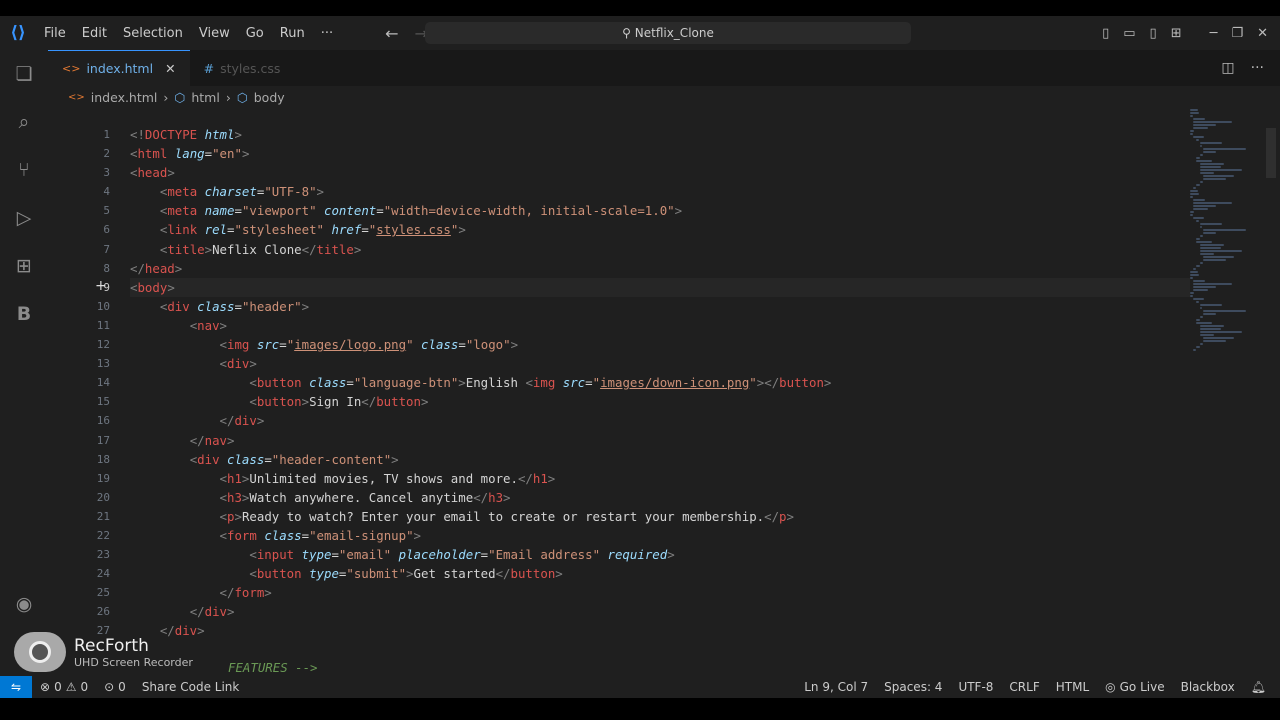 The image size is (1280, 720). I want to click on minimize-icon: ─, so click(1214, 33).